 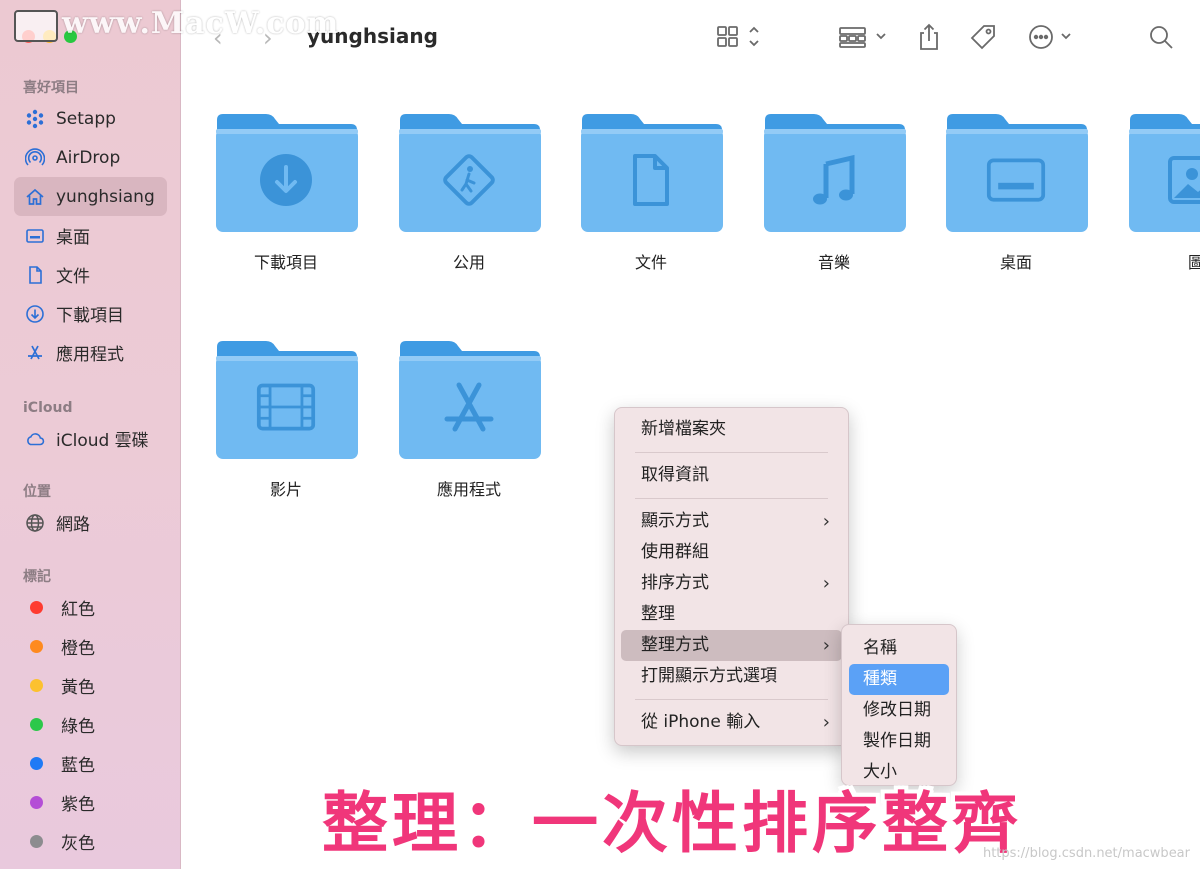 I want to click on watermark-logo, so click(x=36, y=26).